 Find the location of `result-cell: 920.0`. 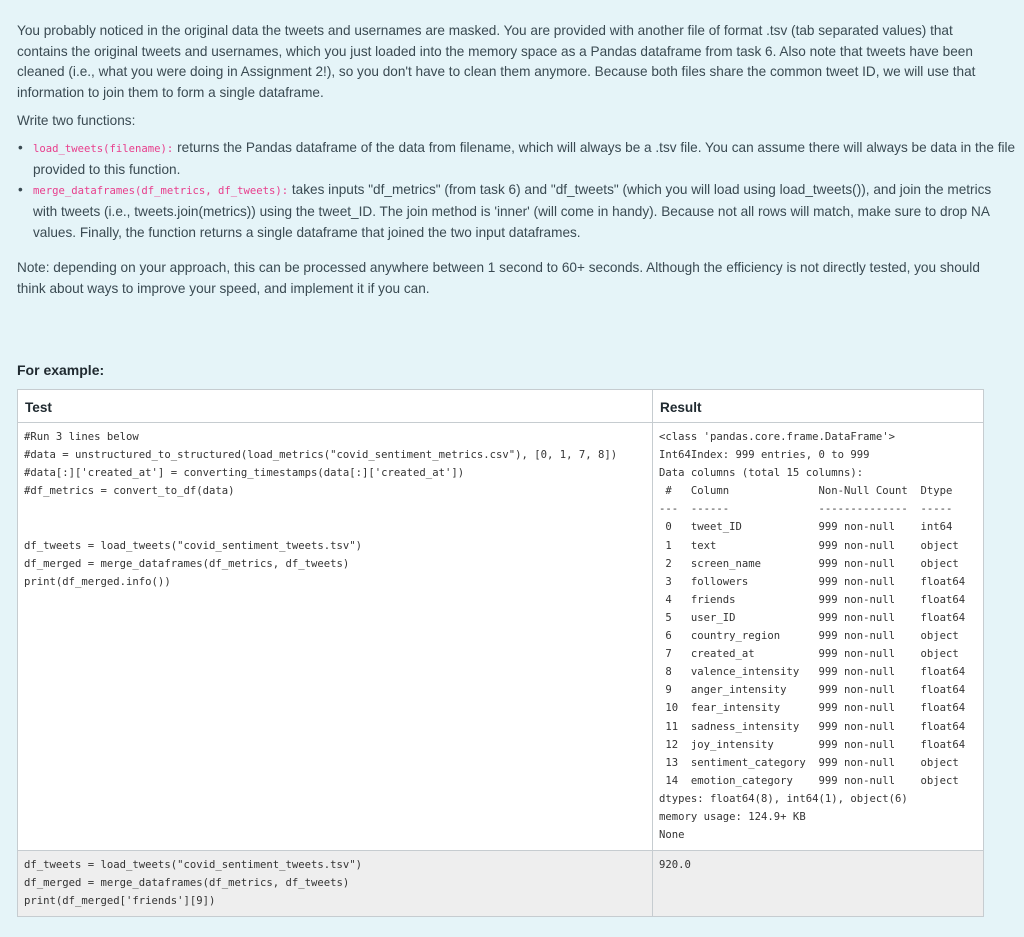

result-cell: 920.0 is located at coordinates (818, 884).